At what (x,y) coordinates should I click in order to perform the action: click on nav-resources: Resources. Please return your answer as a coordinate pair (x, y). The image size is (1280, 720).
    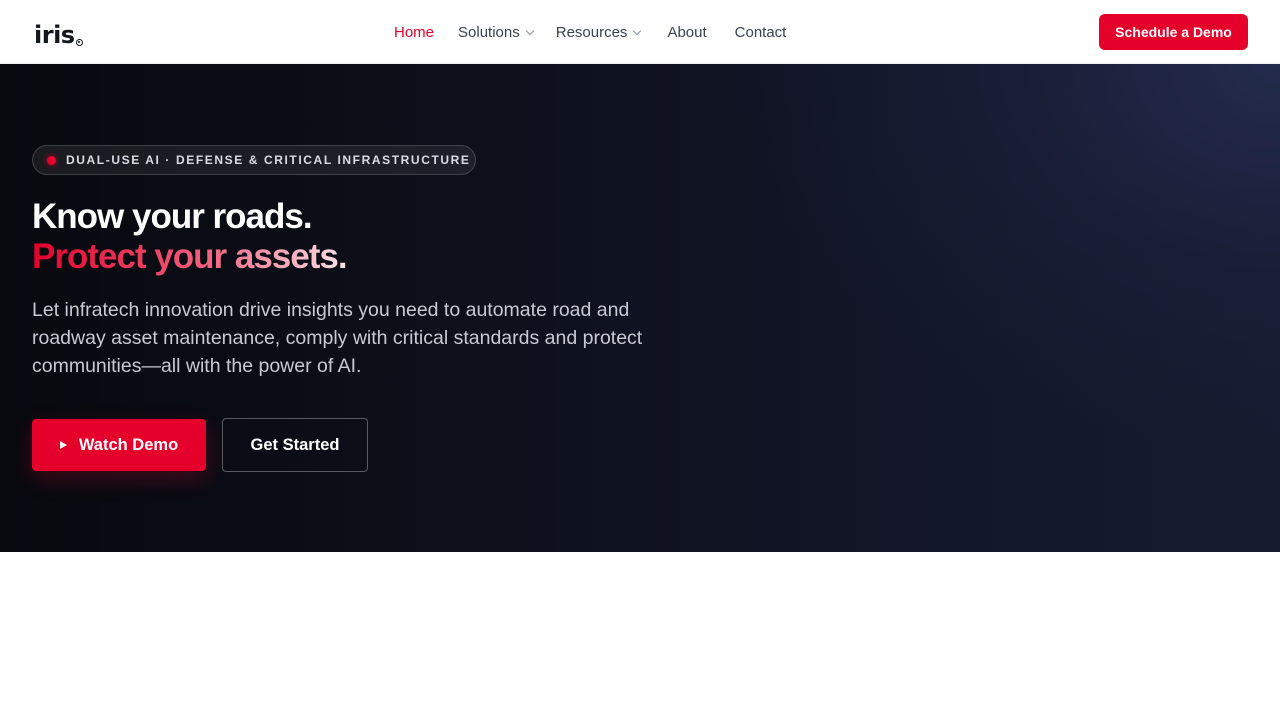
    Looking at the image, I should click on (598, 32).